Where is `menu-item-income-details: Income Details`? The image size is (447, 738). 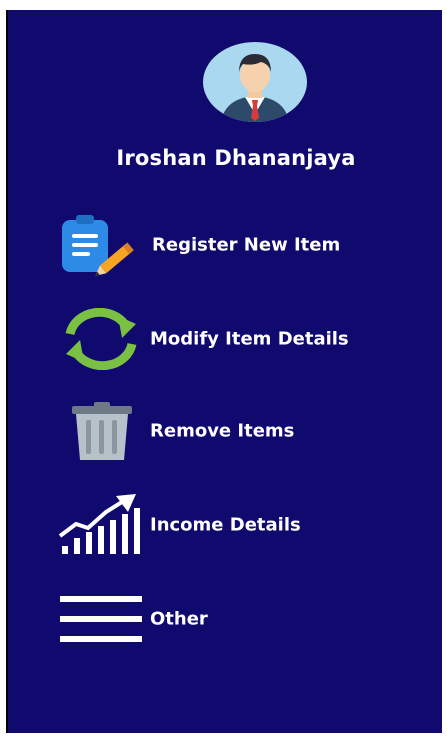 menu-item-income-details: Income Details is located at coordinates (246, 525).